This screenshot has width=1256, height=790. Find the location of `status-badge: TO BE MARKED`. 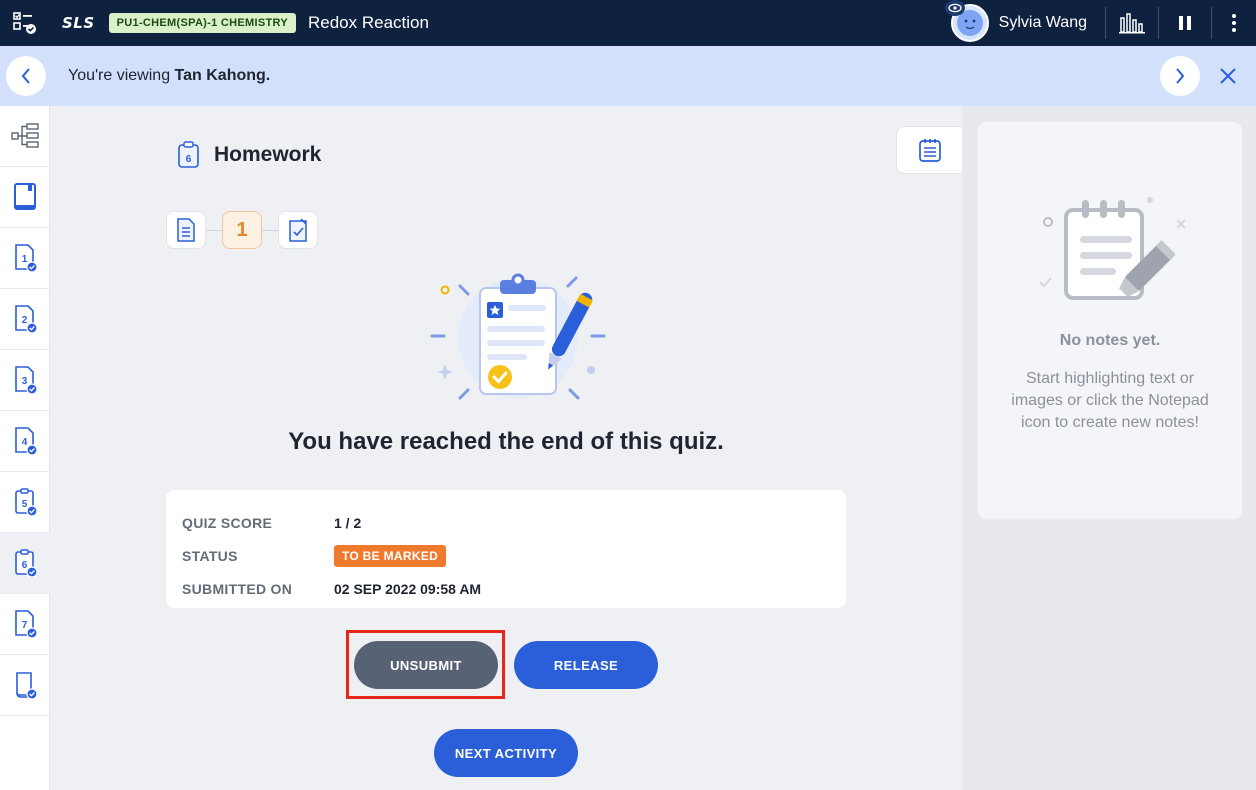

status-badge: TO BE MARKED is located at coordinates (390, 555).